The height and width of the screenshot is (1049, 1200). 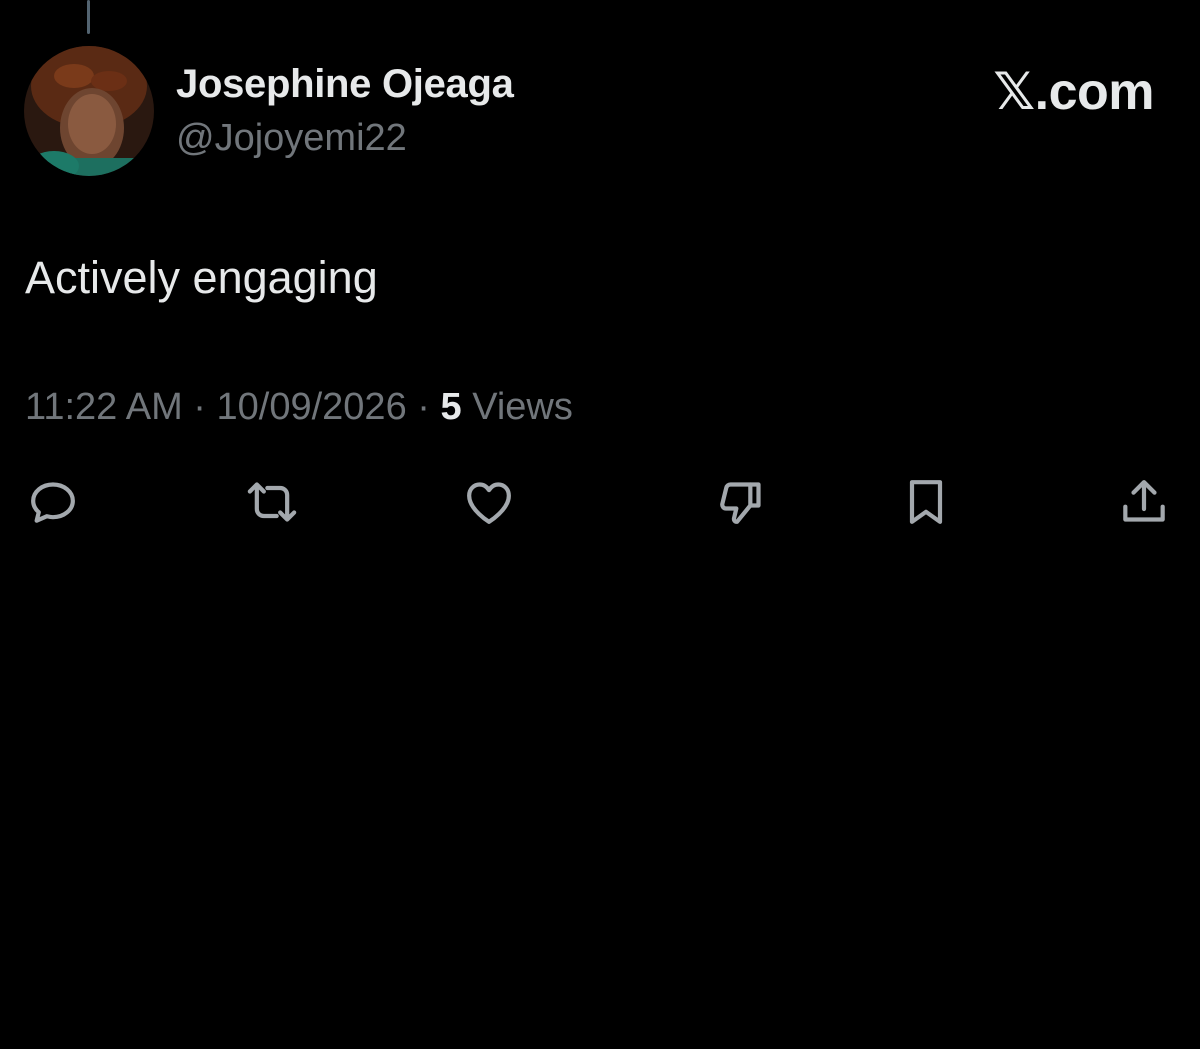 I want to click on reply-icon, so click(x=53, y=502).